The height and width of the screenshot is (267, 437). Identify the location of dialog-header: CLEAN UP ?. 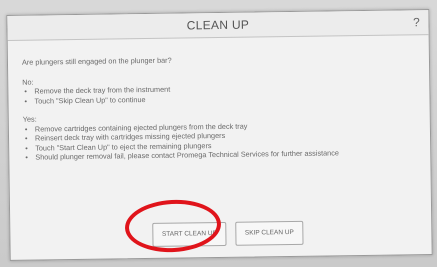
(218, 25).